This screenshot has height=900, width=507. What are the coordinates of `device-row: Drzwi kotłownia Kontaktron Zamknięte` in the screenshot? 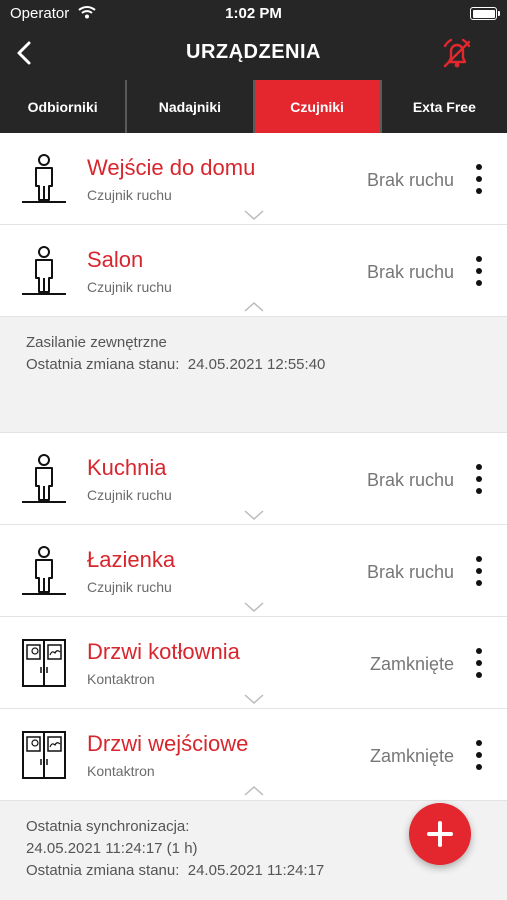 It's located at (253, 663).